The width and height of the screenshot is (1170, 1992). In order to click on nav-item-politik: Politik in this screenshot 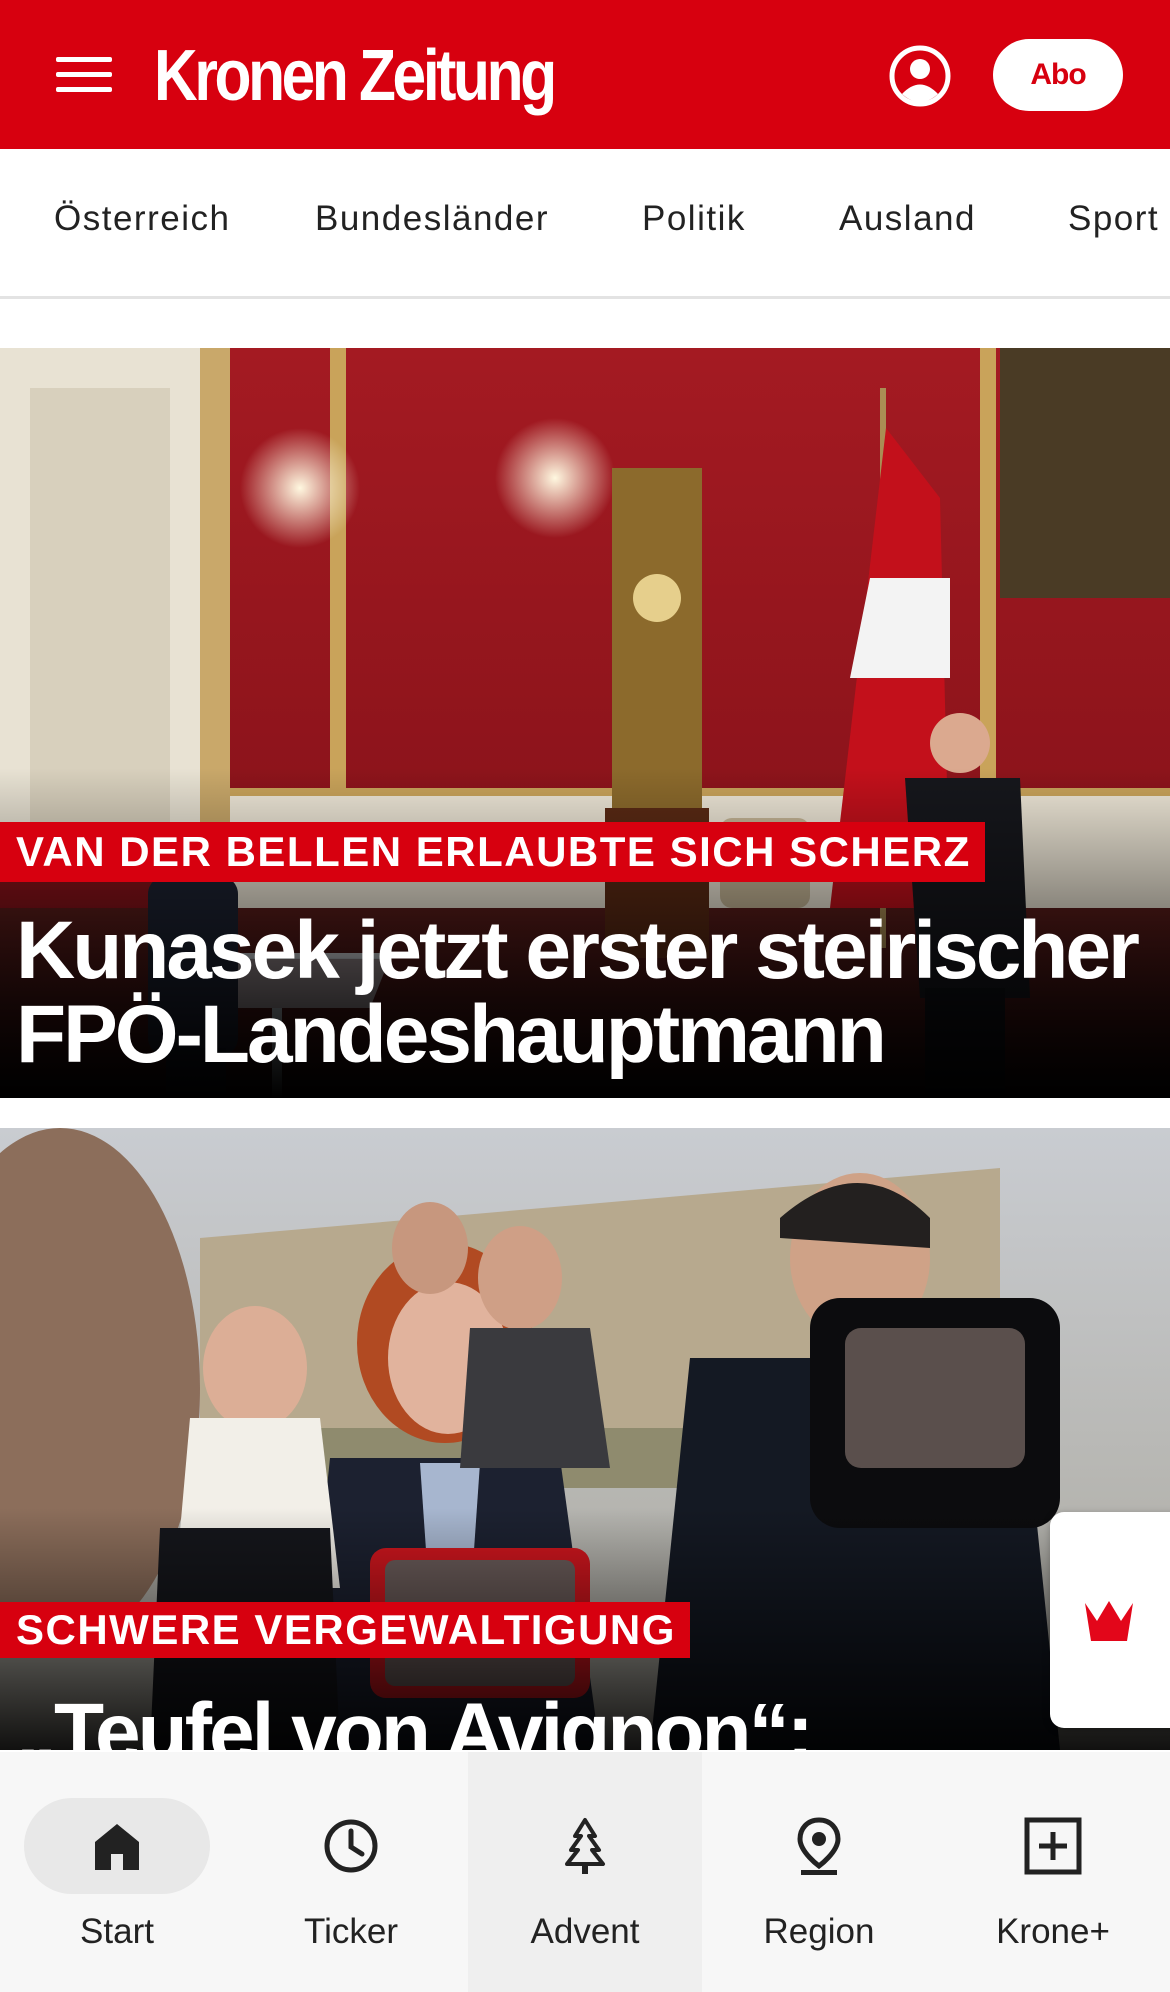, I will do `click(694, 219)`.